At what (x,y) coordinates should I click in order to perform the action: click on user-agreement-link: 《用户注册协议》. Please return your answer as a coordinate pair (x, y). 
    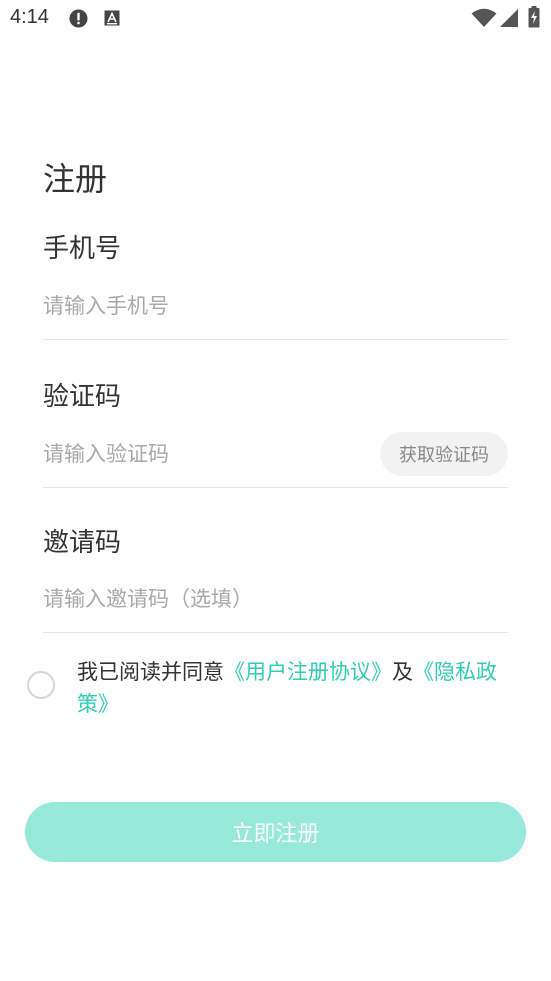
    Looking at the image, I should click on (308, 672).